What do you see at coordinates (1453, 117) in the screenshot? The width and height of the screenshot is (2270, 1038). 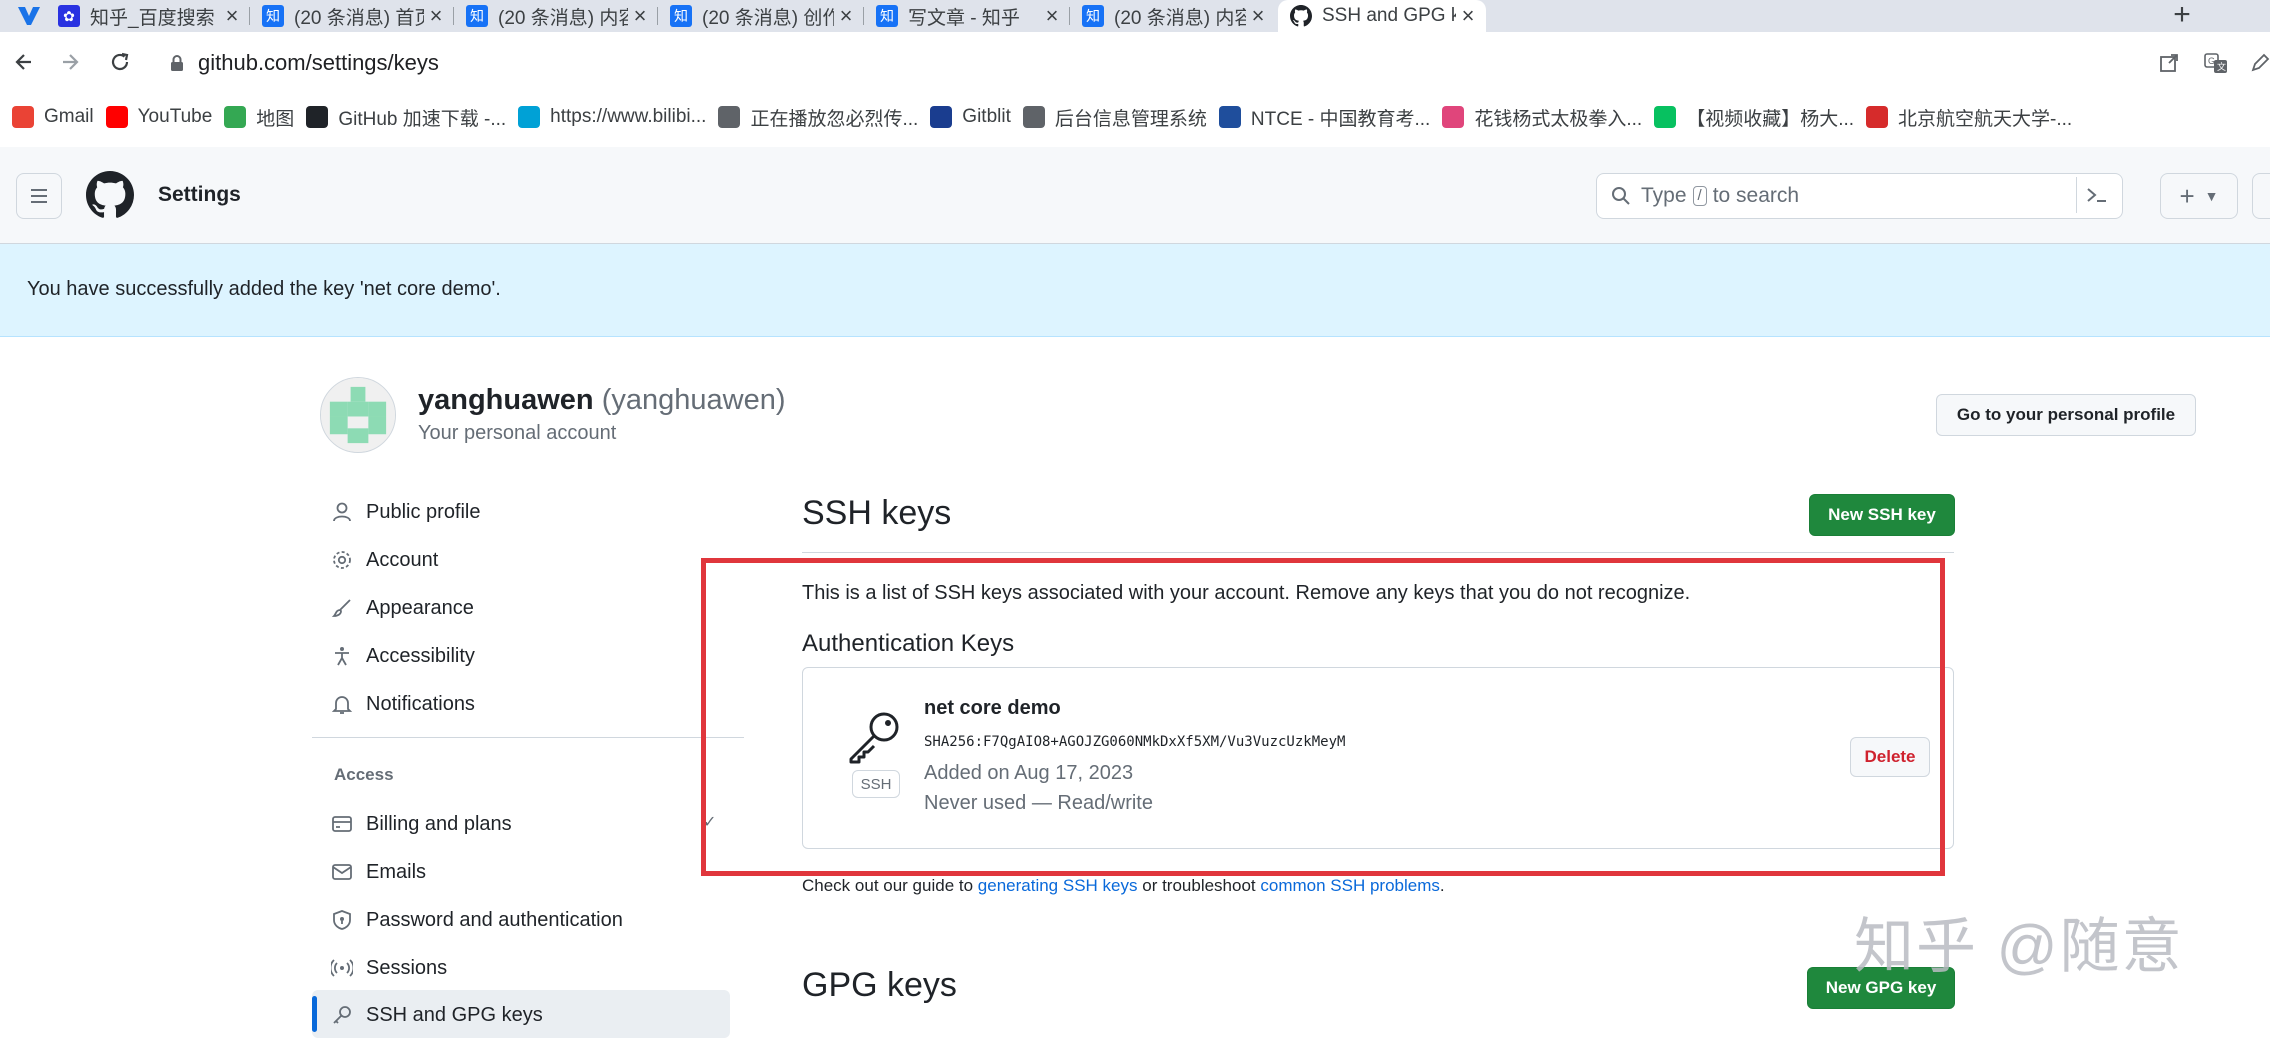 I see `video-icon` at bounding box center [1453, 117].